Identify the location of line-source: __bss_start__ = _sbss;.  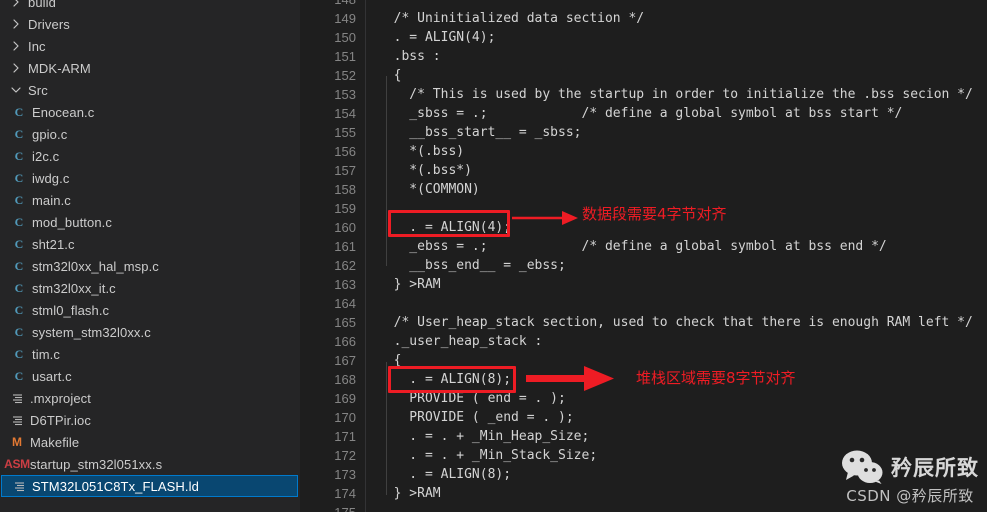
(479, 132).